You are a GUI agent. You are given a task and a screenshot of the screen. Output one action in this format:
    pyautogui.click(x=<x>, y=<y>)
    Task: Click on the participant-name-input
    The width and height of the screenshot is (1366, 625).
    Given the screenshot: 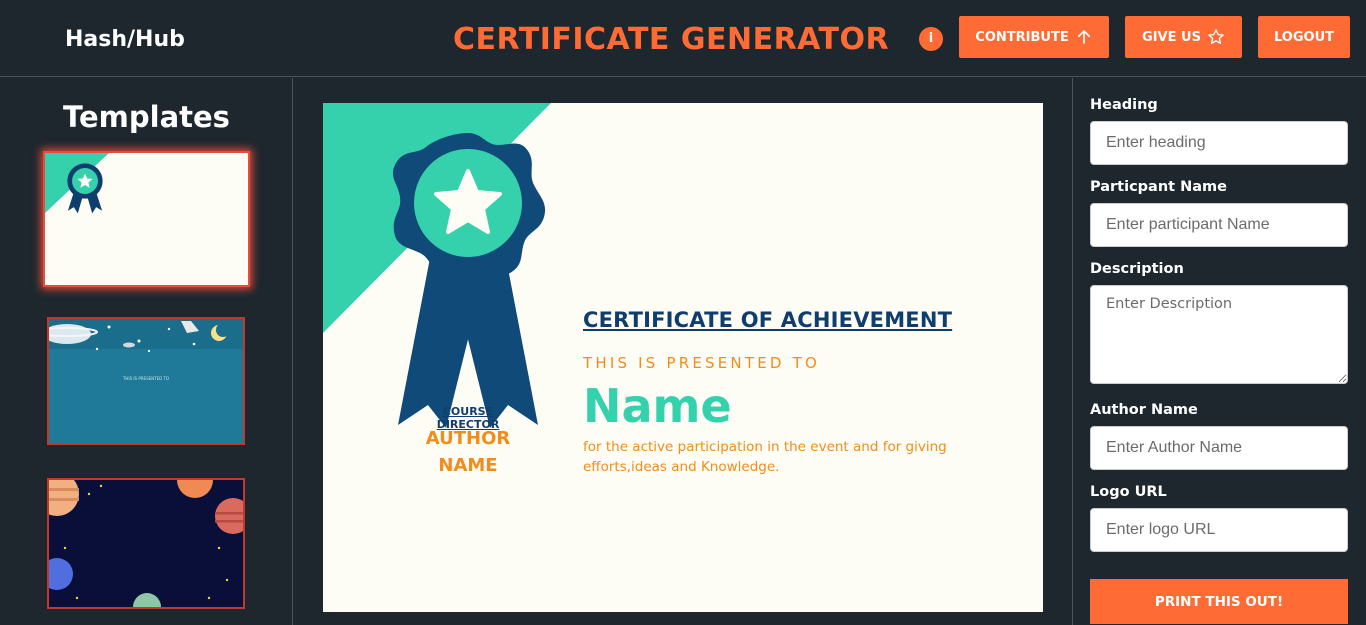 What is the action you would take?
    pyautogui.click(x=1219, y=225)
    